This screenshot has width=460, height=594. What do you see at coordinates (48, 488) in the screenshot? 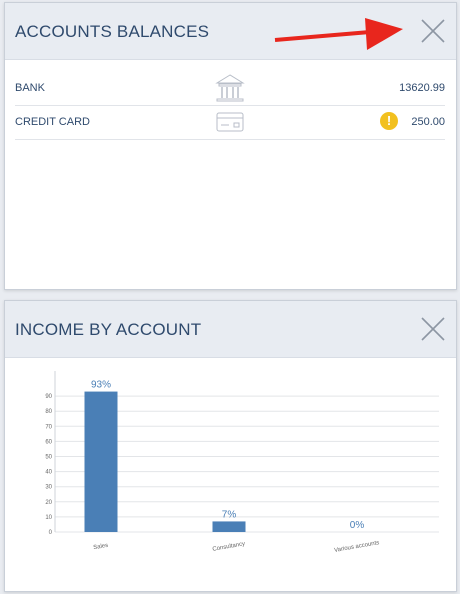
I see `y-tick-label: 30` at bounding box center [48, 488].